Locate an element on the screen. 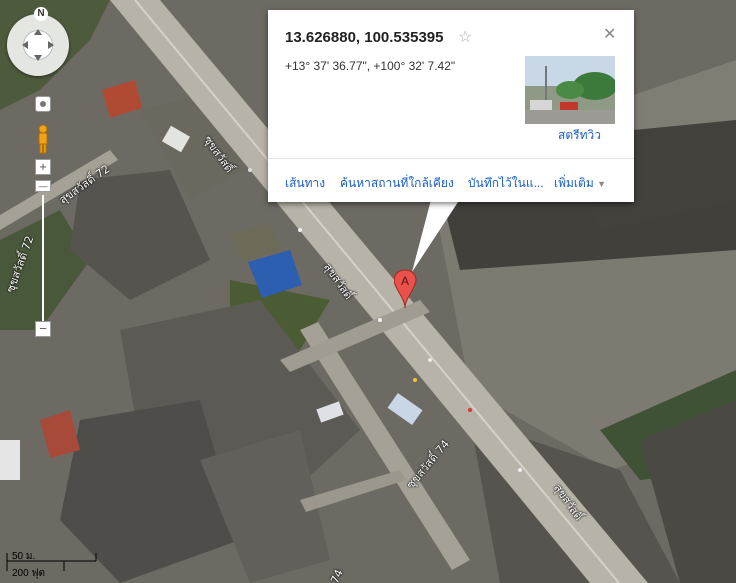 The height and width of the screenshot is (583, 736). more-label: เพิ่มเติม is located at coordinates (574, 183).